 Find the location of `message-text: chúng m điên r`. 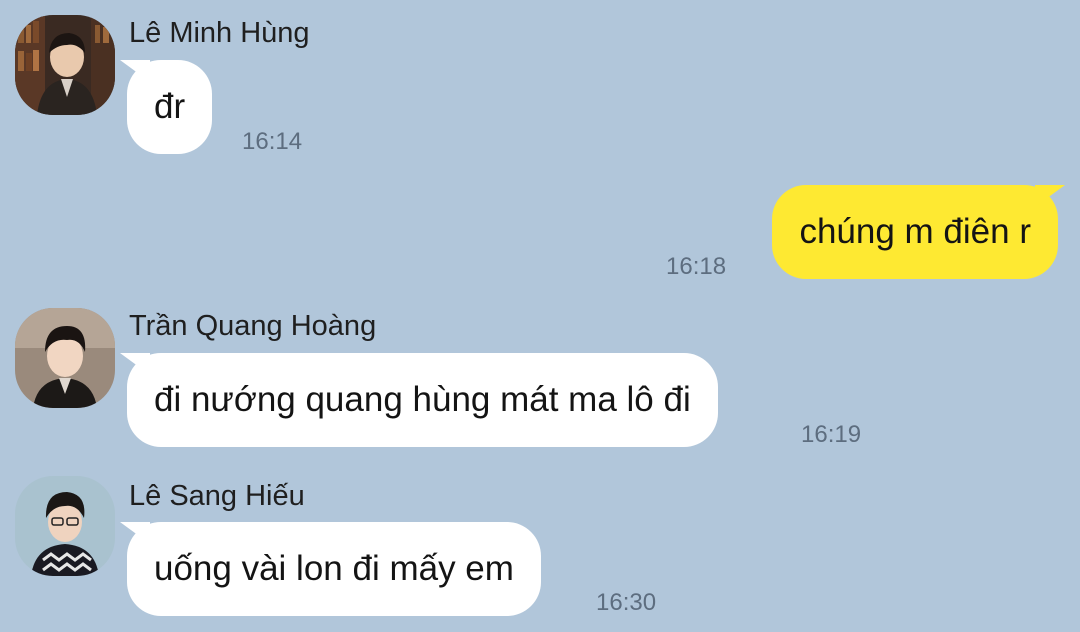

message-text: chúng m điên r is located at coordinates (915, 231).